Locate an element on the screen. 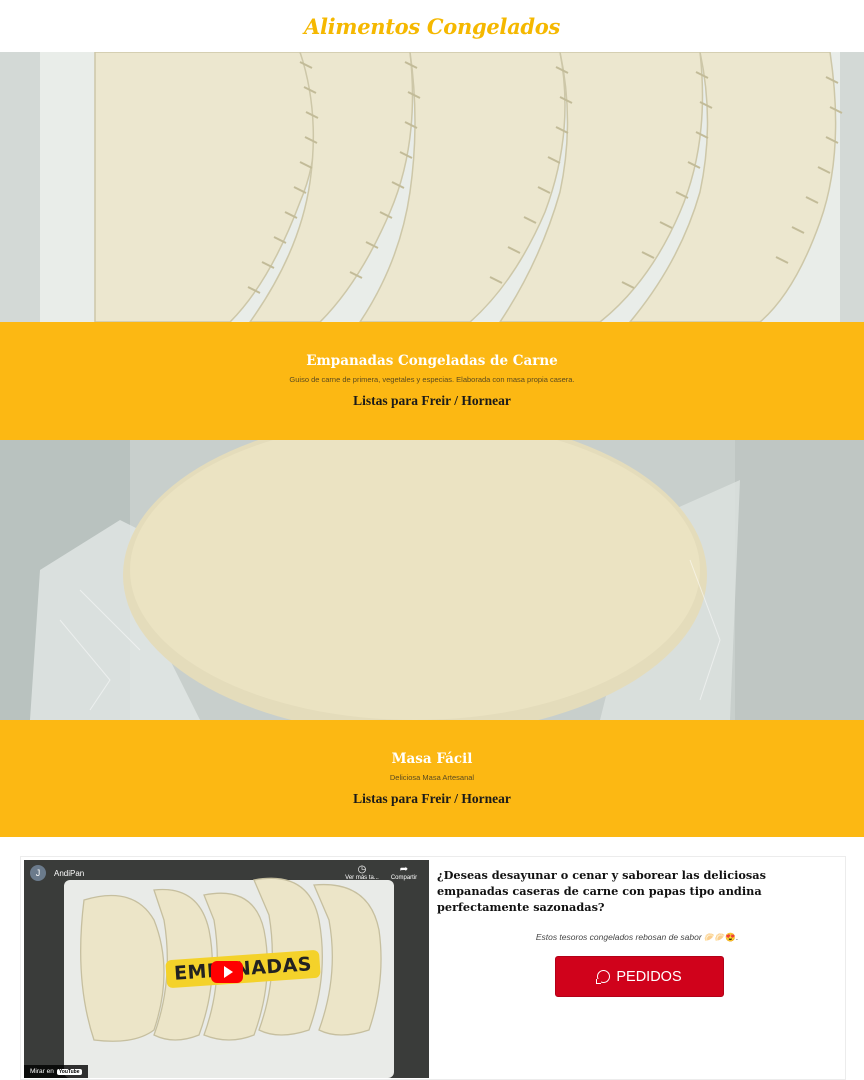  pedidos-button: PEDIDOS is located at coordinates (639, 976).